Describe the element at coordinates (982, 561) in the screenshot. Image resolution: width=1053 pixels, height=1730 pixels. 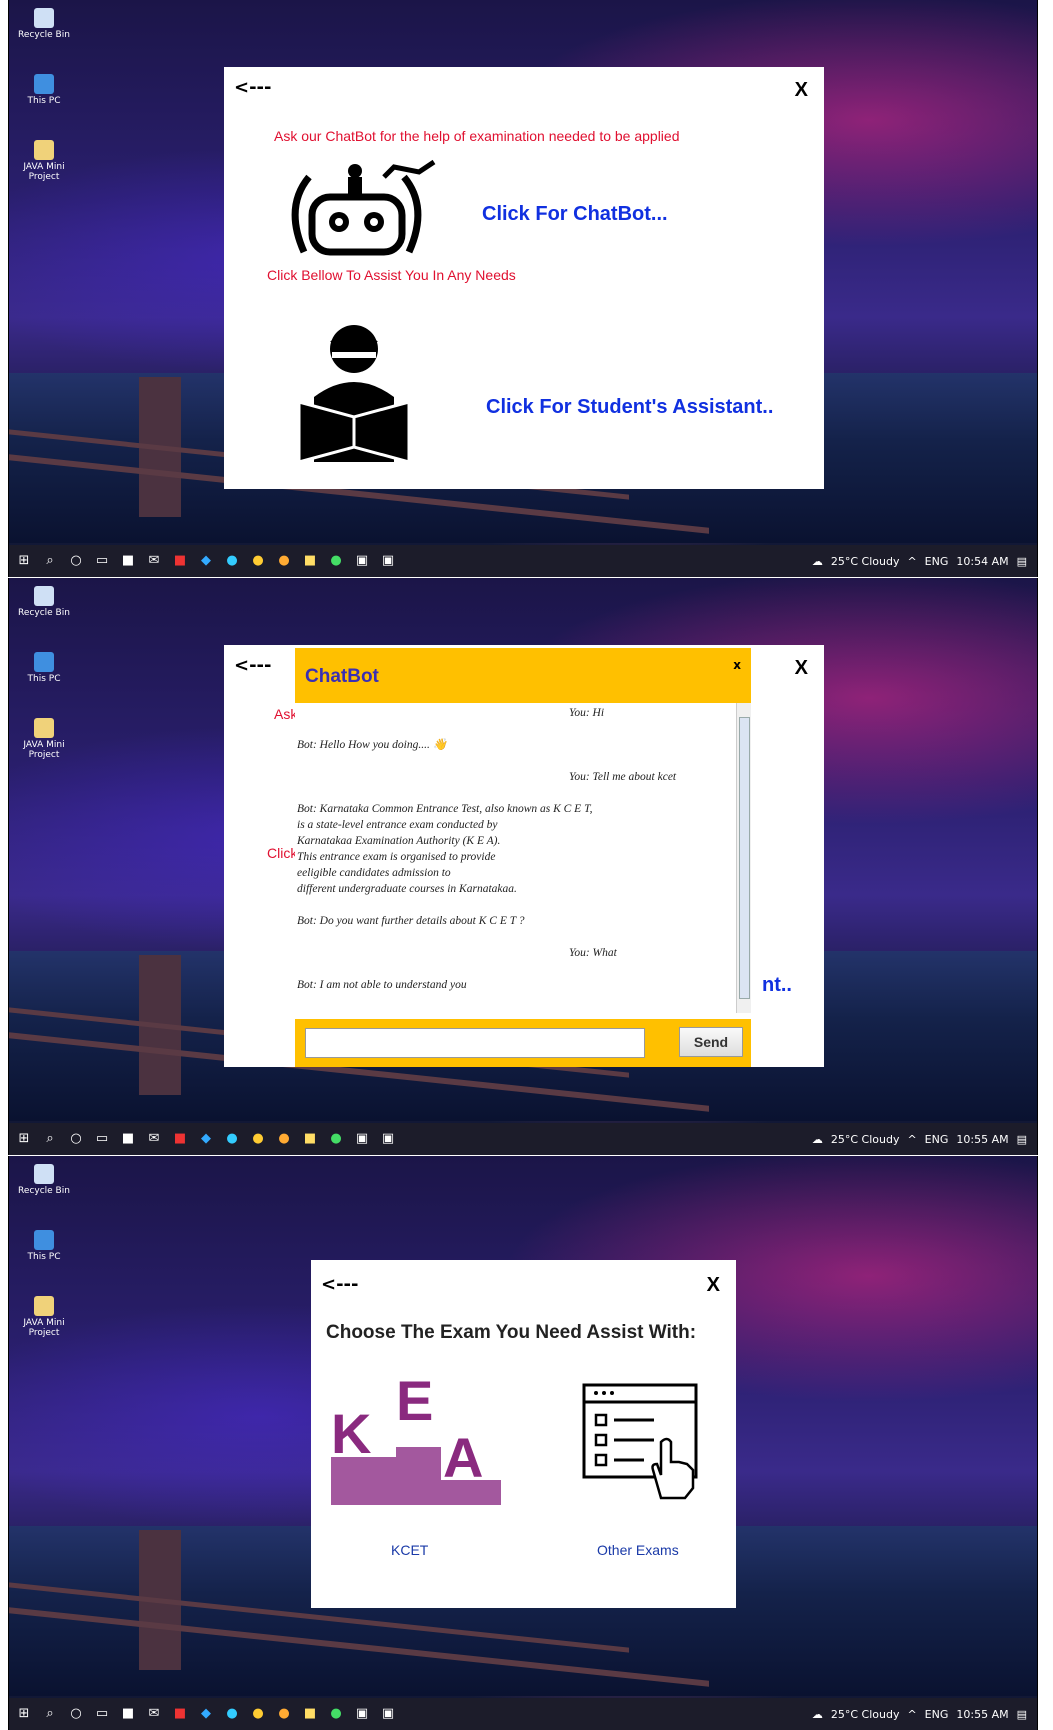
I see `clock: 10:54 AM` at that location.